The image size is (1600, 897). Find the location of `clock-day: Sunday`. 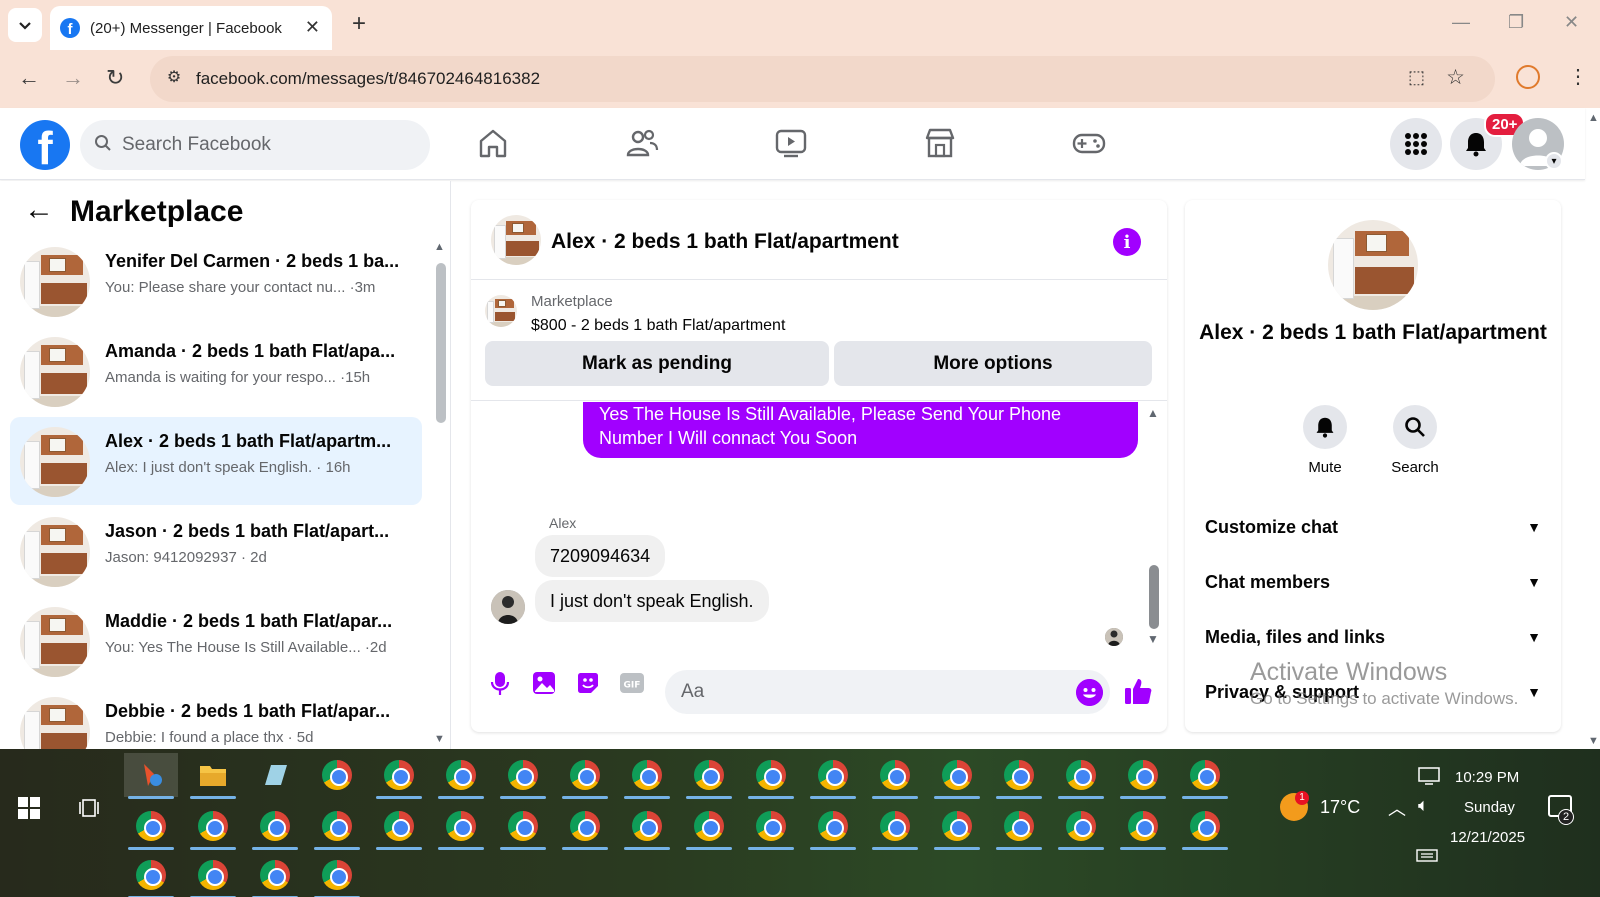

clock-day: Sunday is located at coordinates (1489, 807).